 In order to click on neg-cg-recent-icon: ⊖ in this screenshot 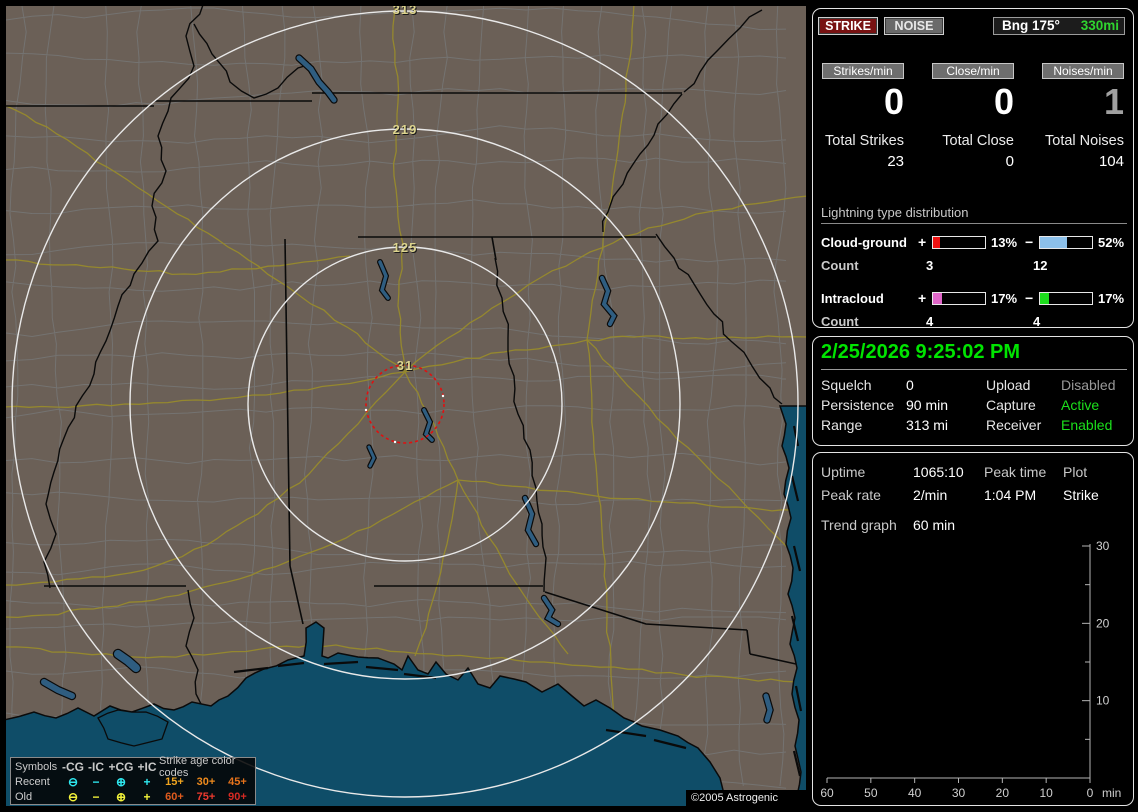, I will do `click(73, 781)`.